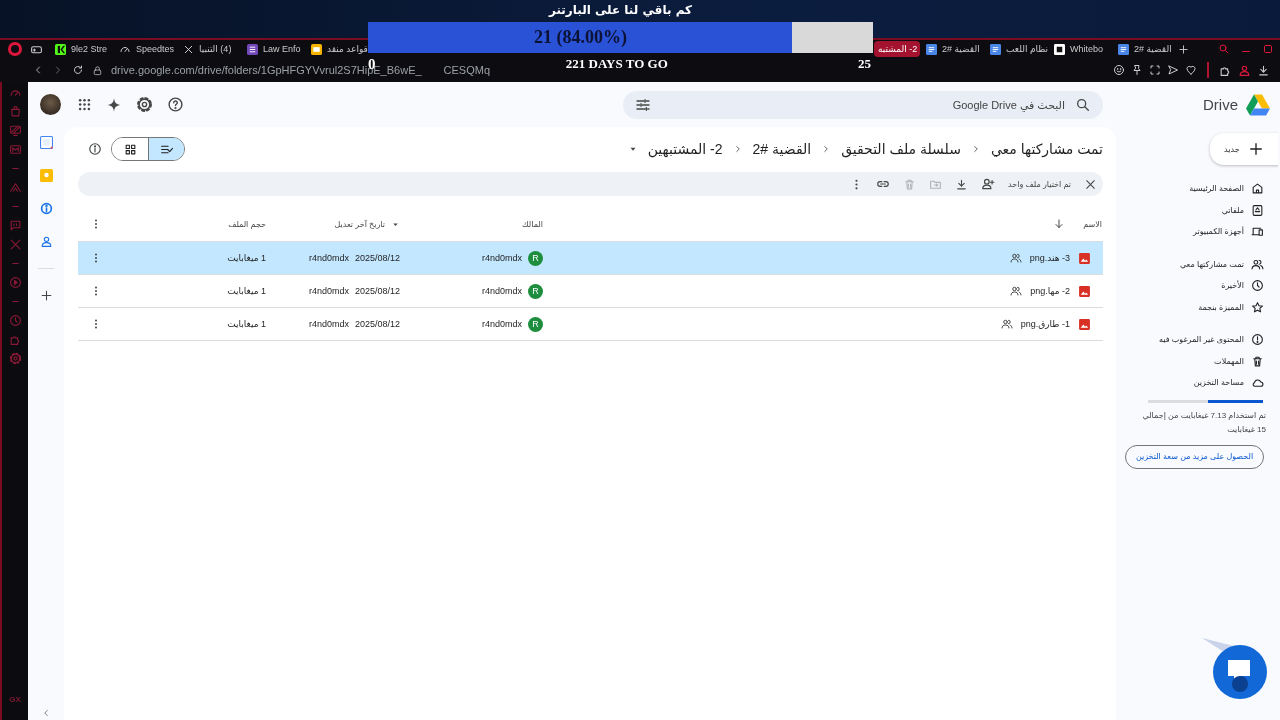 The width and height of the screenshot is (1280, 720). I want to click on nav-item: أجهزة الكمبيوتر, so click(1218, 232).